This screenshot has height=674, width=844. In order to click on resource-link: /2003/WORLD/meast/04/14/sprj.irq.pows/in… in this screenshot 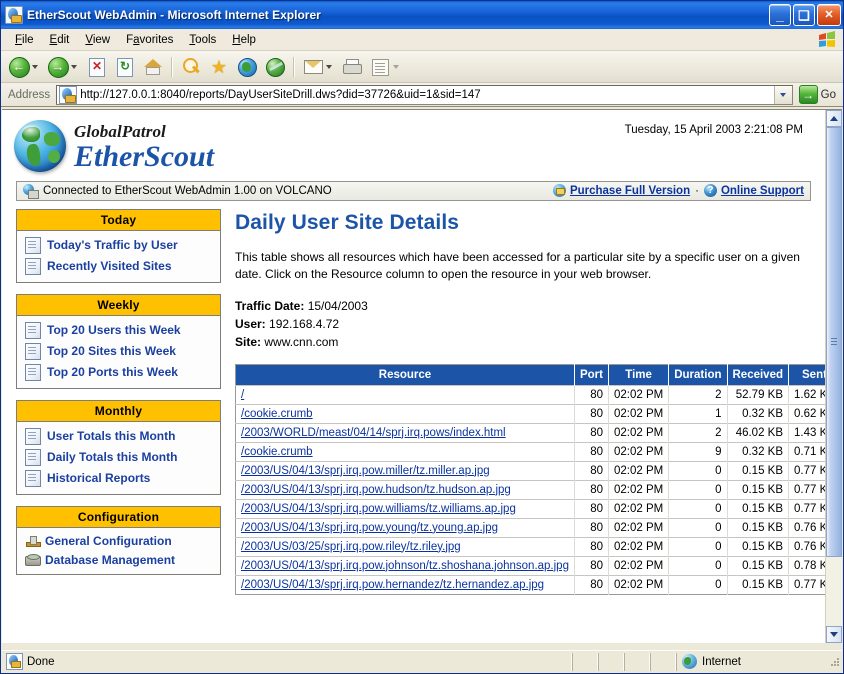, I will do `click(373, 433)`.